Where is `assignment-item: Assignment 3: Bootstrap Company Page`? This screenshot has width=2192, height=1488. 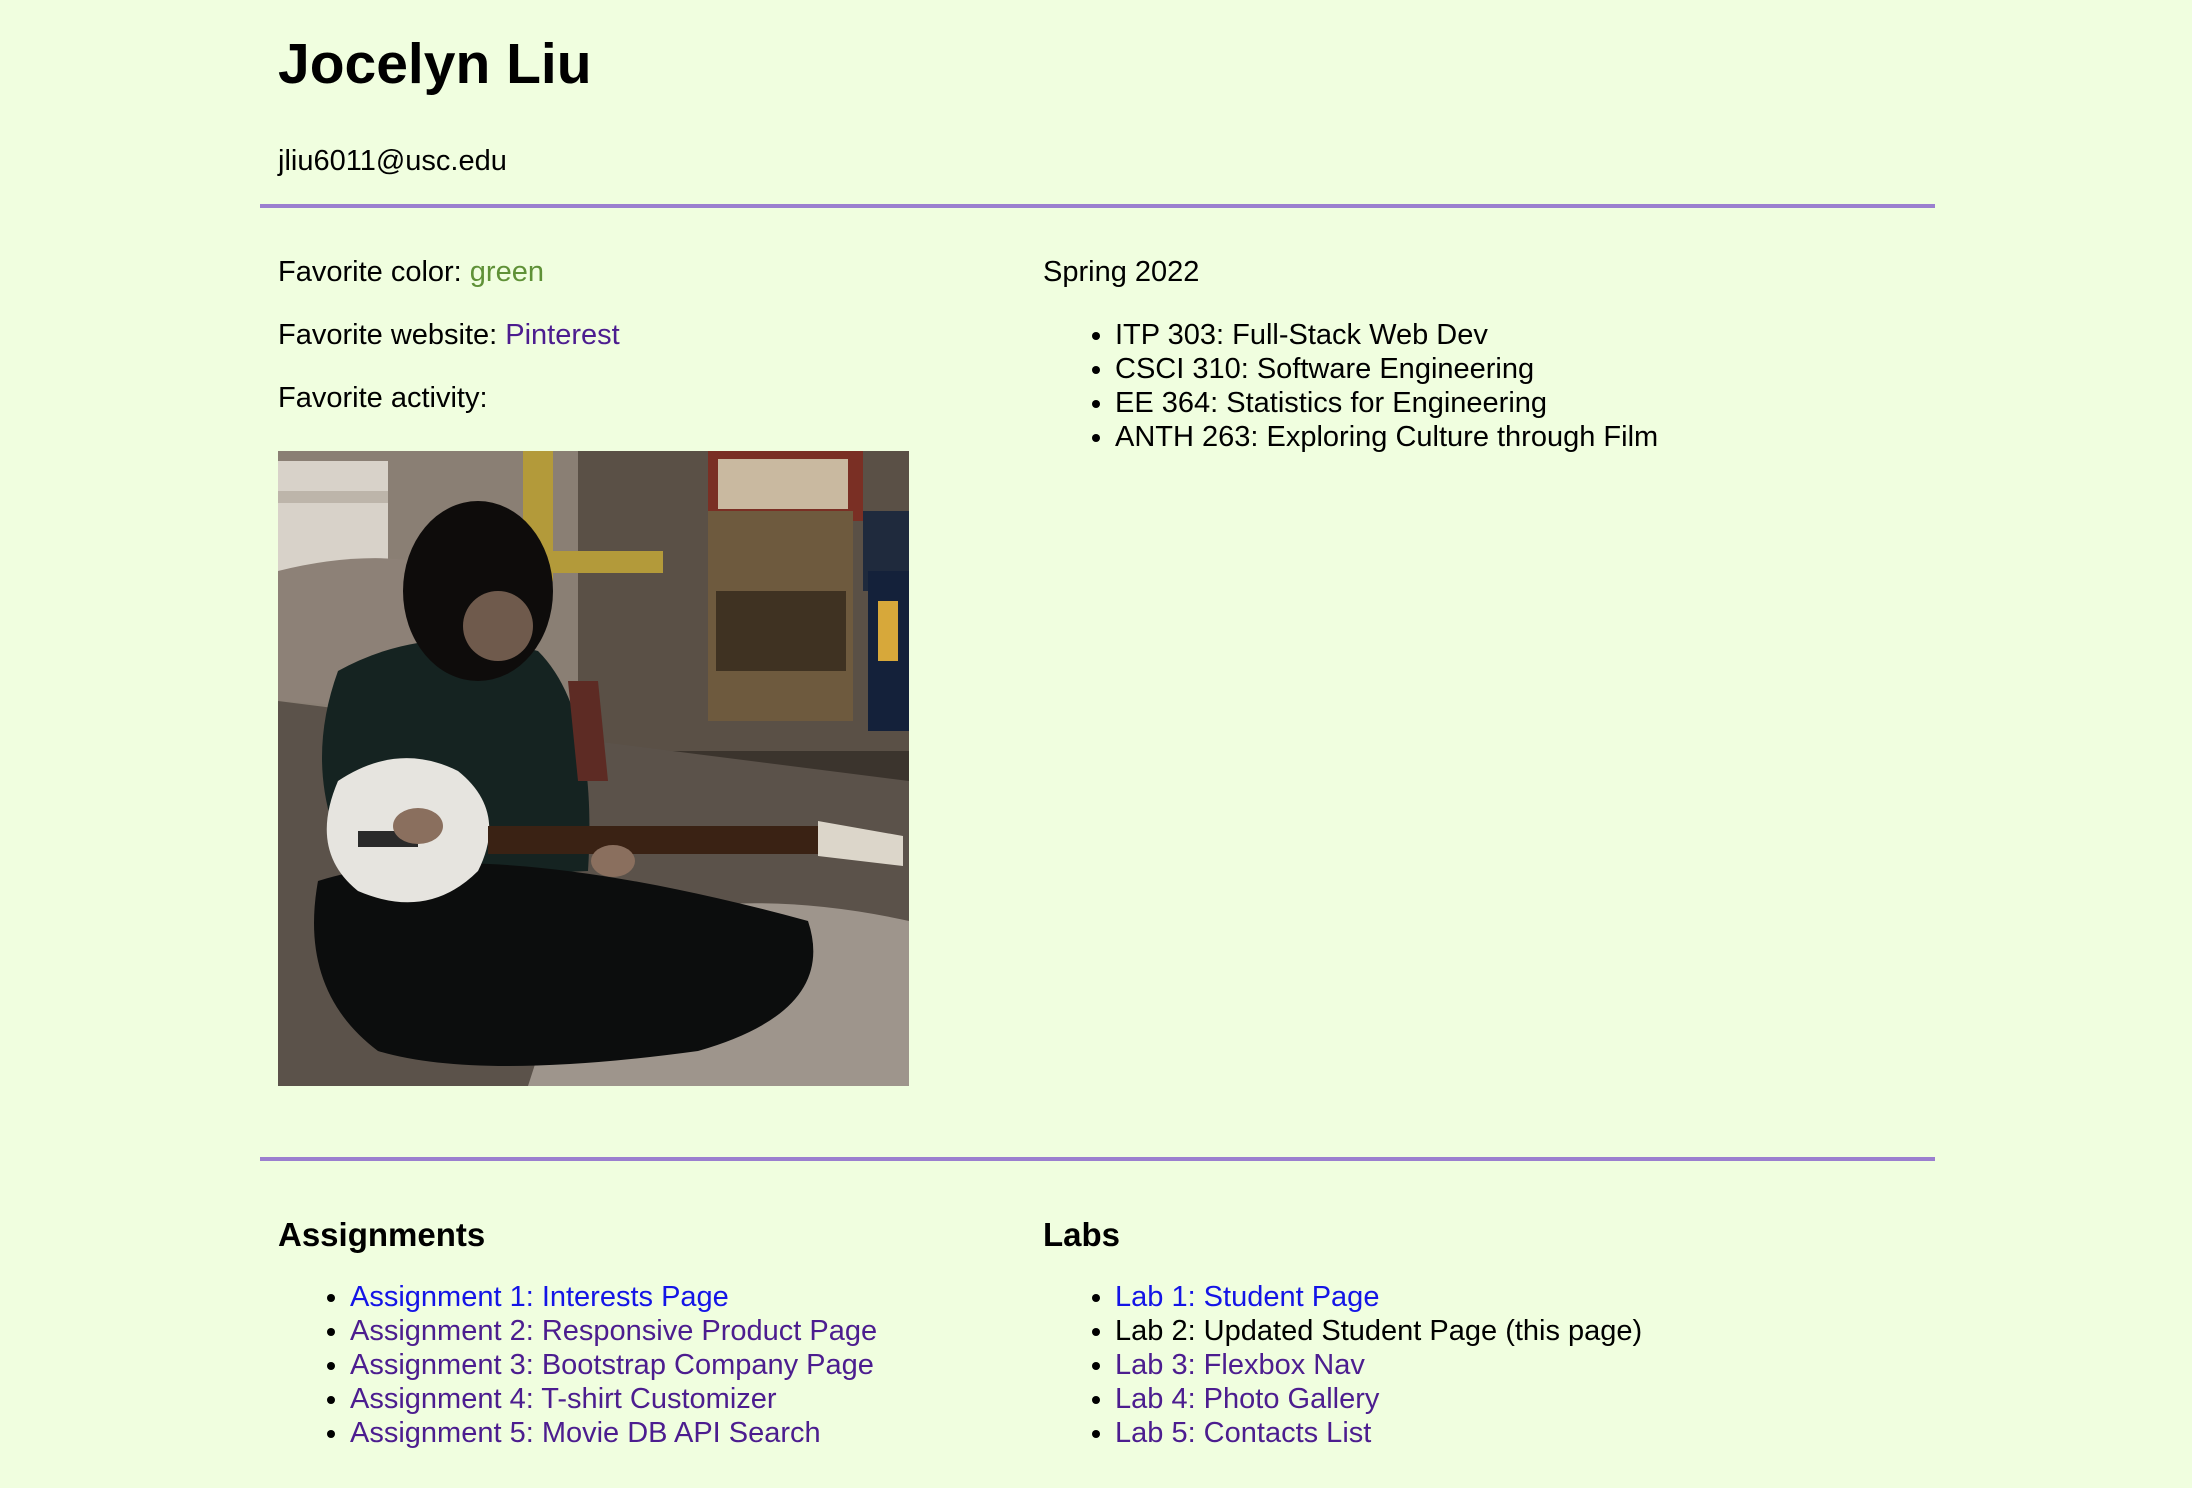 assignment-item: Assignment 3: Bootstrap Company Page is located at coordinates (664, 1365).